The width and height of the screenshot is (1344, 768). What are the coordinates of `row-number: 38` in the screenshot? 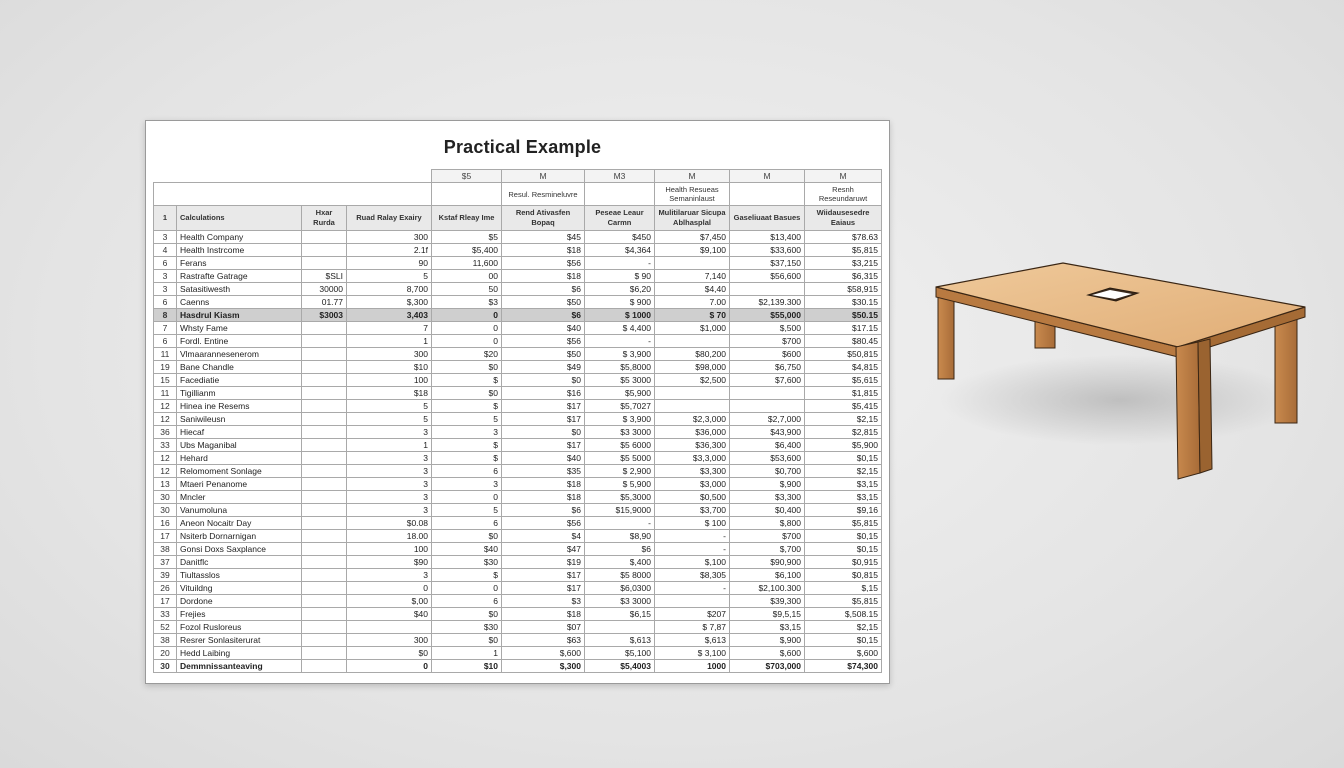 It's located at (165, 549).